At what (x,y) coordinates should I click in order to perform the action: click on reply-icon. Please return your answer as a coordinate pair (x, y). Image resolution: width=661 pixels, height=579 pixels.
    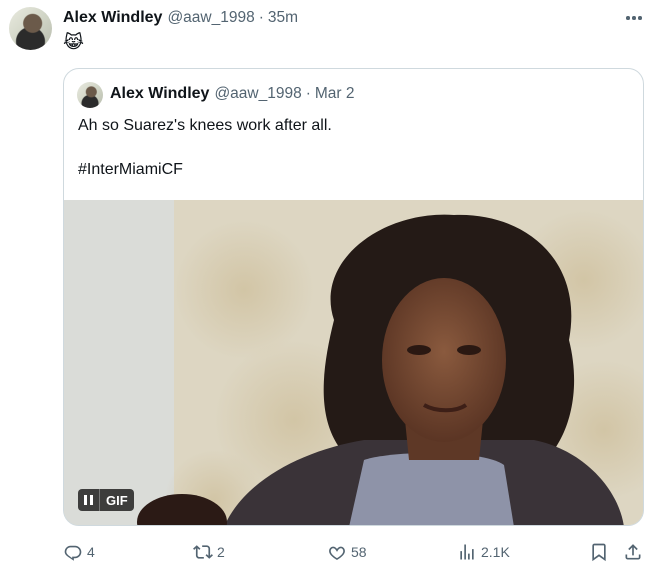
    Looking at the image, I should click on (73, 553).